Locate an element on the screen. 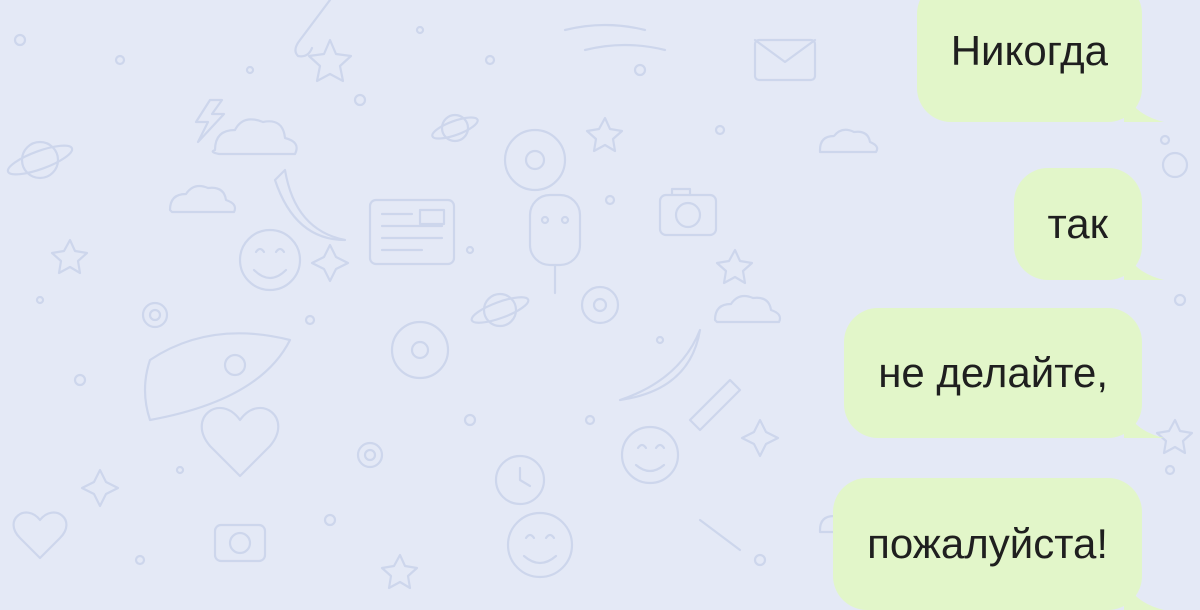  message-bubble: Никогда is located at coordinates (1040, 61).